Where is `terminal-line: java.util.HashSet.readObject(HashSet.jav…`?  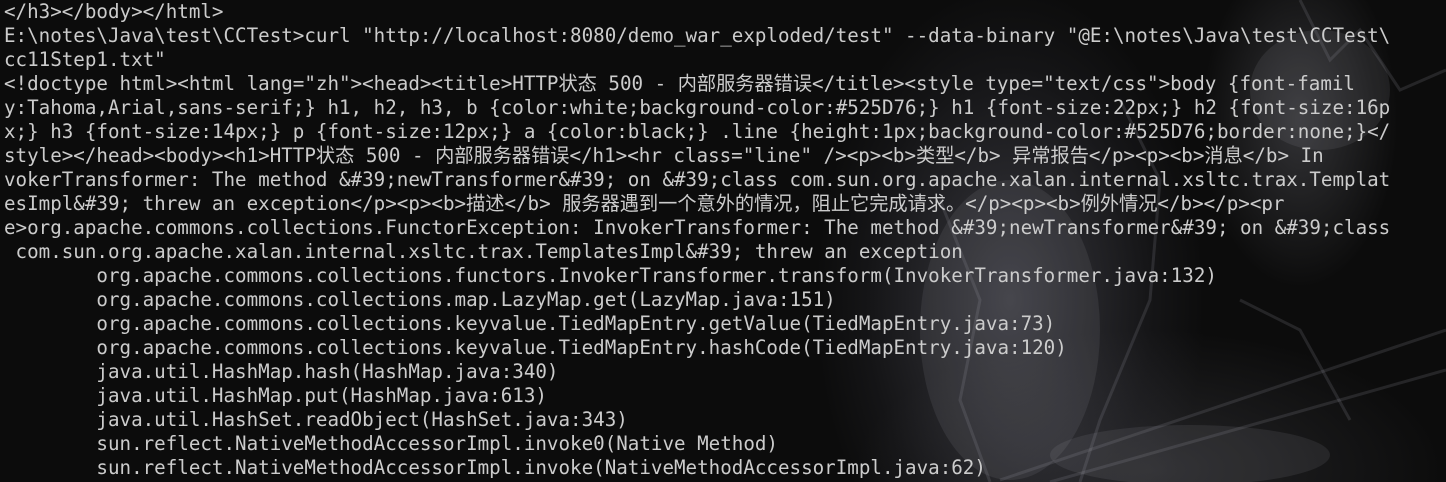
terminal-line: java.util.HashSet.readObject(HashSet.jav… is located at coordinates (316, 419).